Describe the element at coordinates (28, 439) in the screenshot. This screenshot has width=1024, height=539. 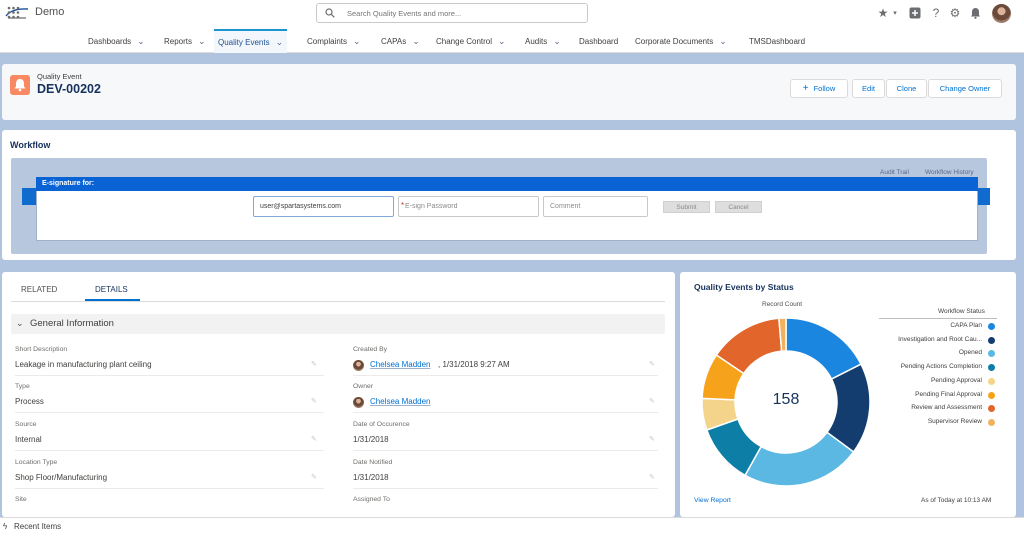
I see `field-value: Internal` at that location.